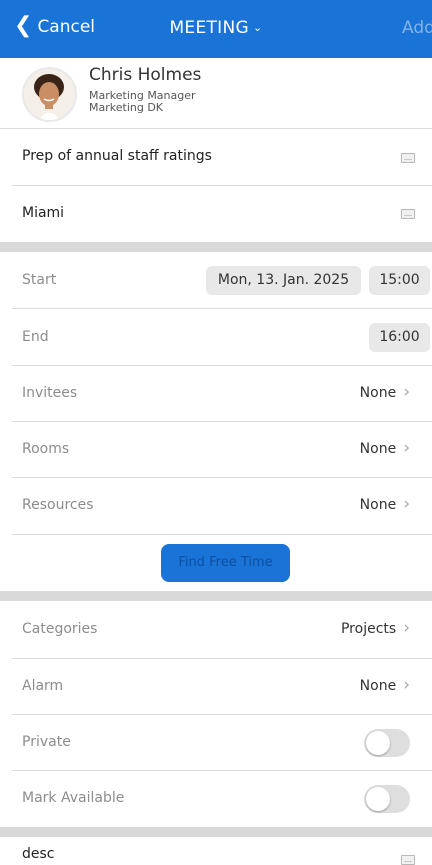 The height and width of the screenshot is (865, 432). I want to click on end-label: End, so click(35, 337).